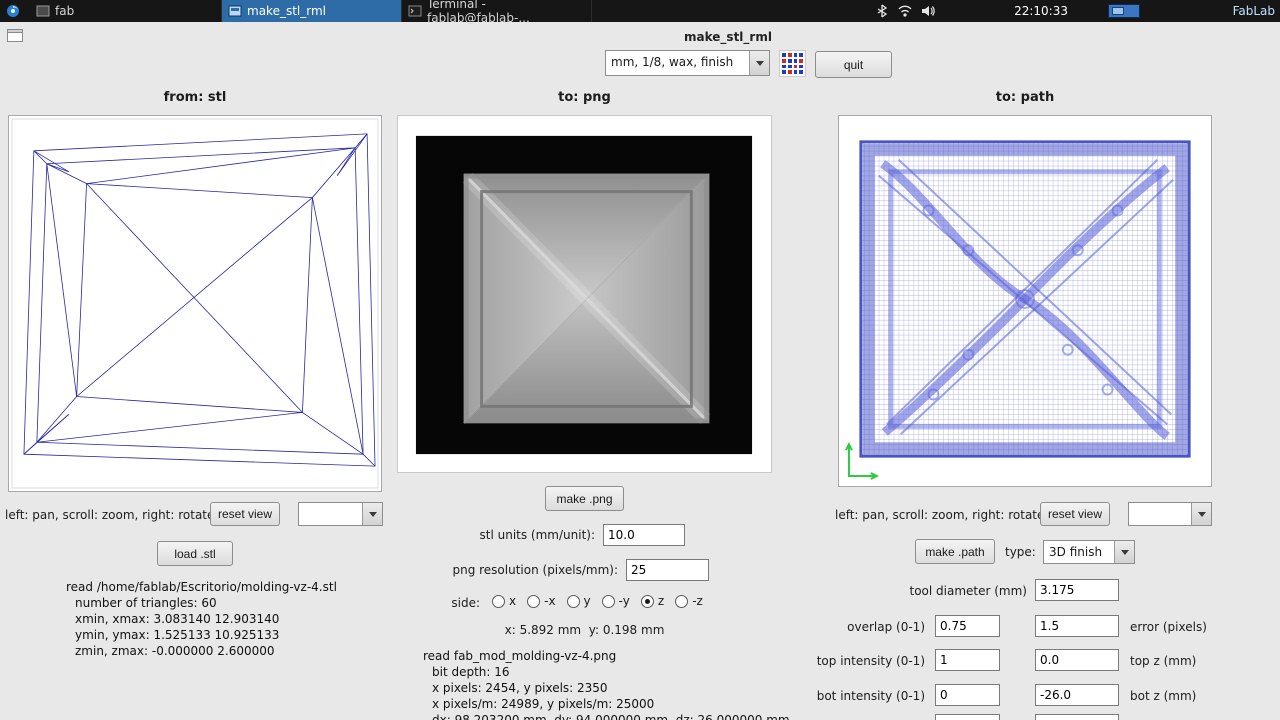  What do you see at coordinates (1077, 695) in the screenshot?
I see `bot-z-input` at bounding box center [1077, 695].